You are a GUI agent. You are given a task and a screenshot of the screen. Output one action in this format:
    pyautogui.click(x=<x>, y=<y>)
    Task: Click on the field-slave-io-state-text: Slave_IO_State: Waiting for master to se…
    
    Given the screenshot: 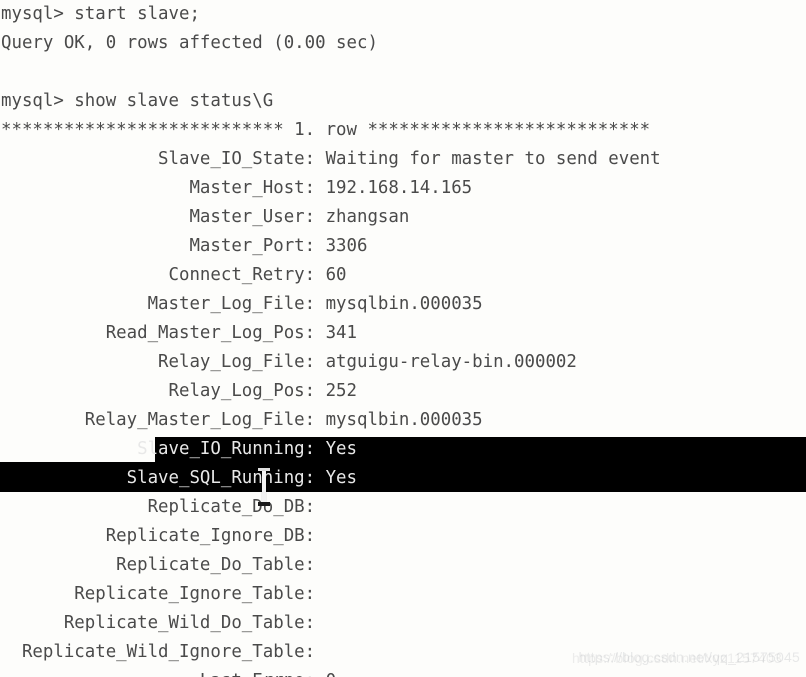 What is the action you would take?
    pyautogui.click(x=331, y=159)
    